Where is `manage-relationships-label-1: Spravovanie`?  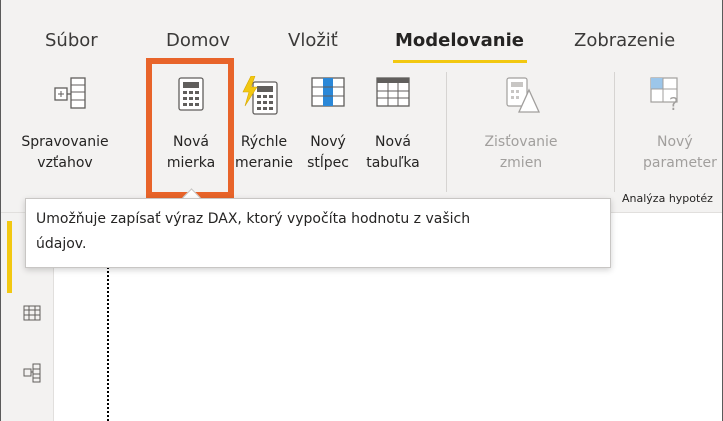 manage-relationships-label-1: Spravovanie is located at coordinates (65, 142).